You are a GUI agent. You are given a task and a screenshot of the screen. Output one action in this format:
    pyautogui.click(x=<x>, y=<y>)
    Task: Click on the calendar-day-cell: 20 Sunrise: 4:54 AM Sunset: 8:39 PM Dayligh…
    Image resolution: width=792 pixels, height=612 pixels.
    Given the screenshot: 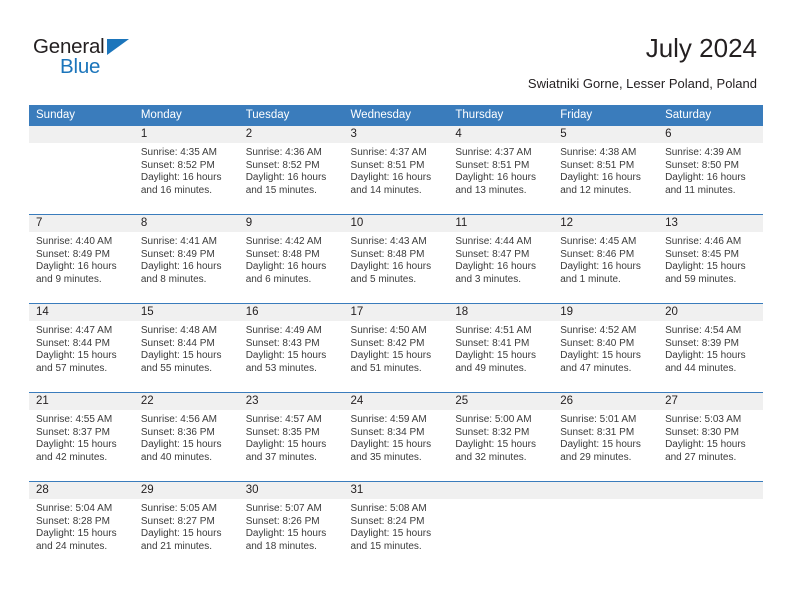 What is the action you would take?
    pyautogui.click(x=710, y=348)
    